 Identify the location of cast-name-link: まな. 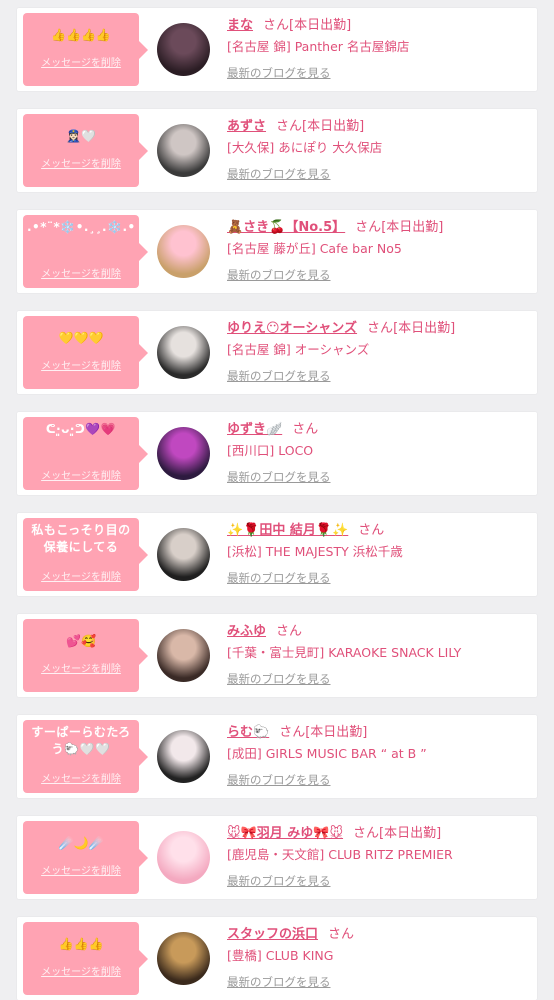
(240, 25).